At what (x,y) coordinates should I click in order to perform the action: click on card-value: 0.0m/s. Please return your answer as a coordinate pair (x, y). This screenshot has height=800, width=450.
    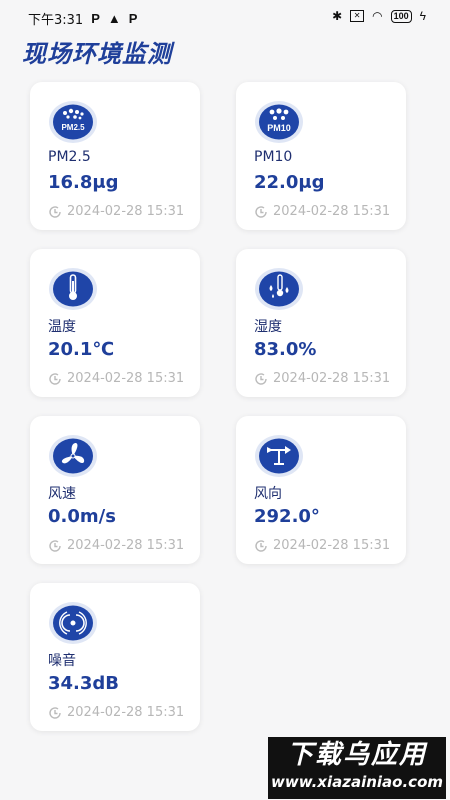
    Looking at the image, I should click on (82, 516).